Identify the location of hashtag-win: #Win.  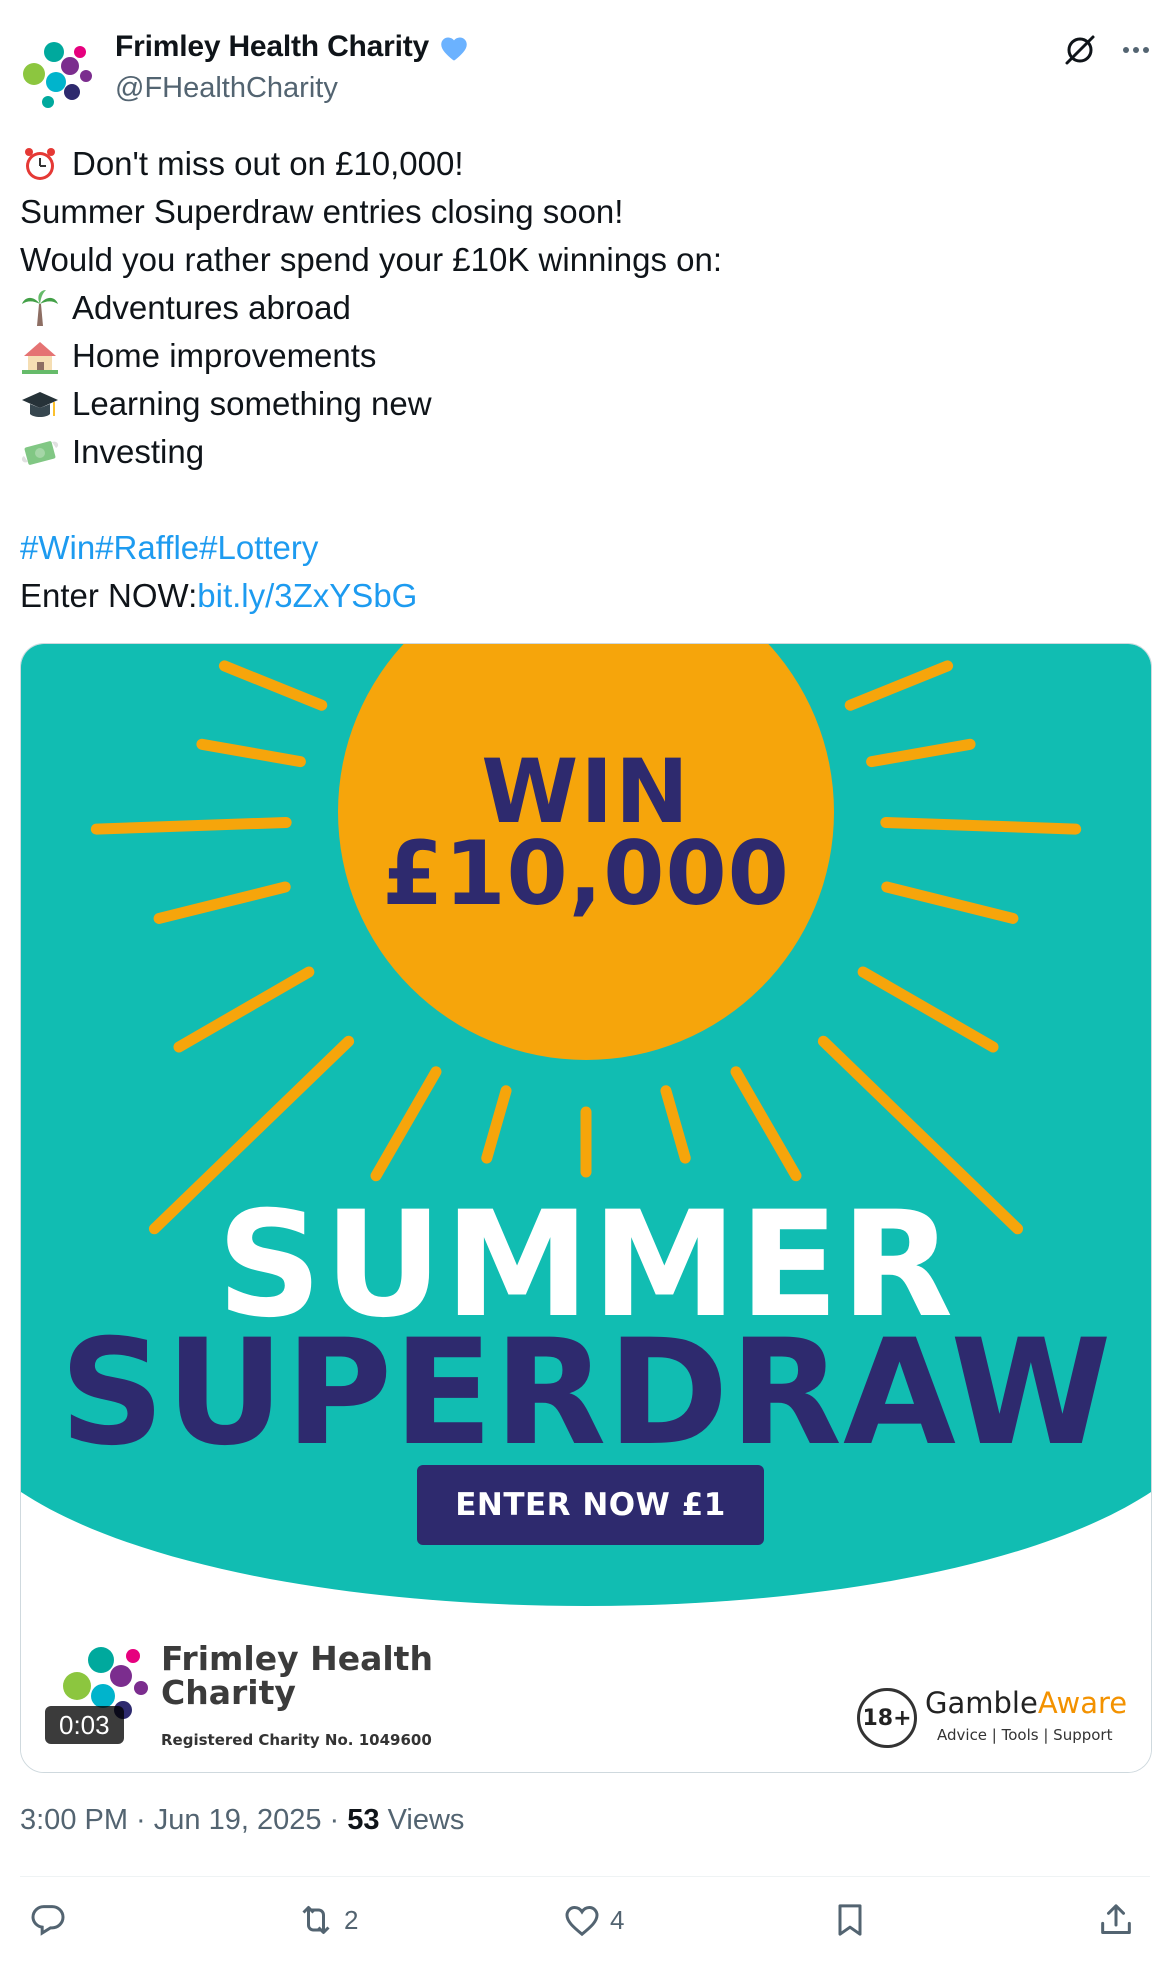
(57, 548).